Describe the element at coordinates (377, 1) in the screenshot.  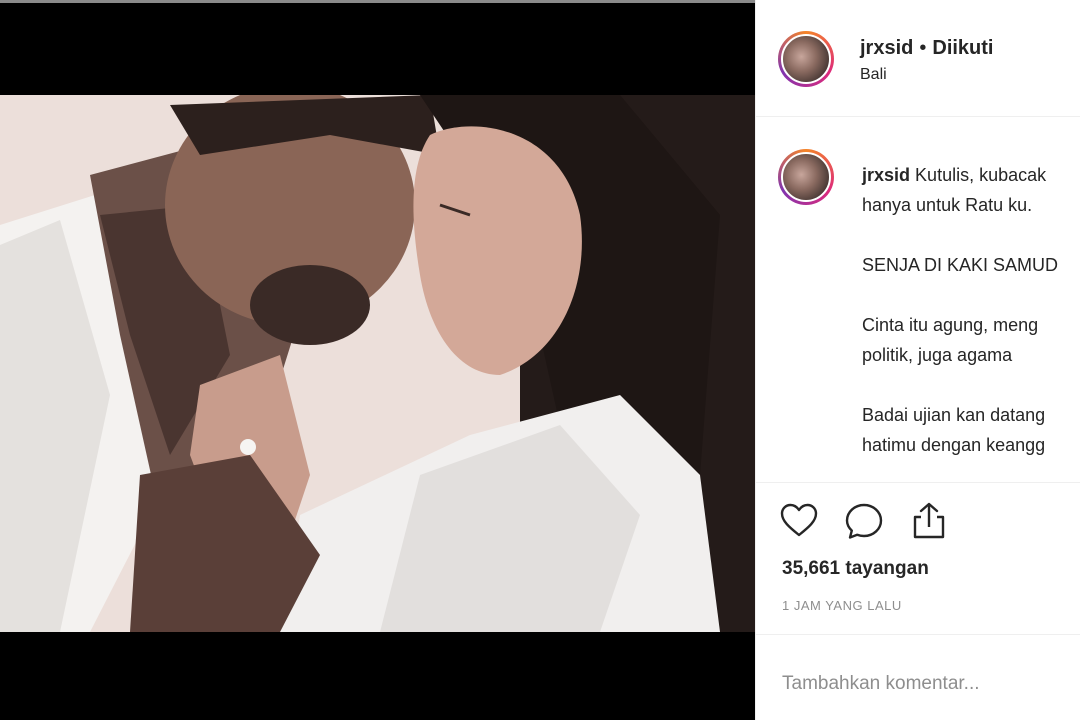
I see `top-strip` at that location.